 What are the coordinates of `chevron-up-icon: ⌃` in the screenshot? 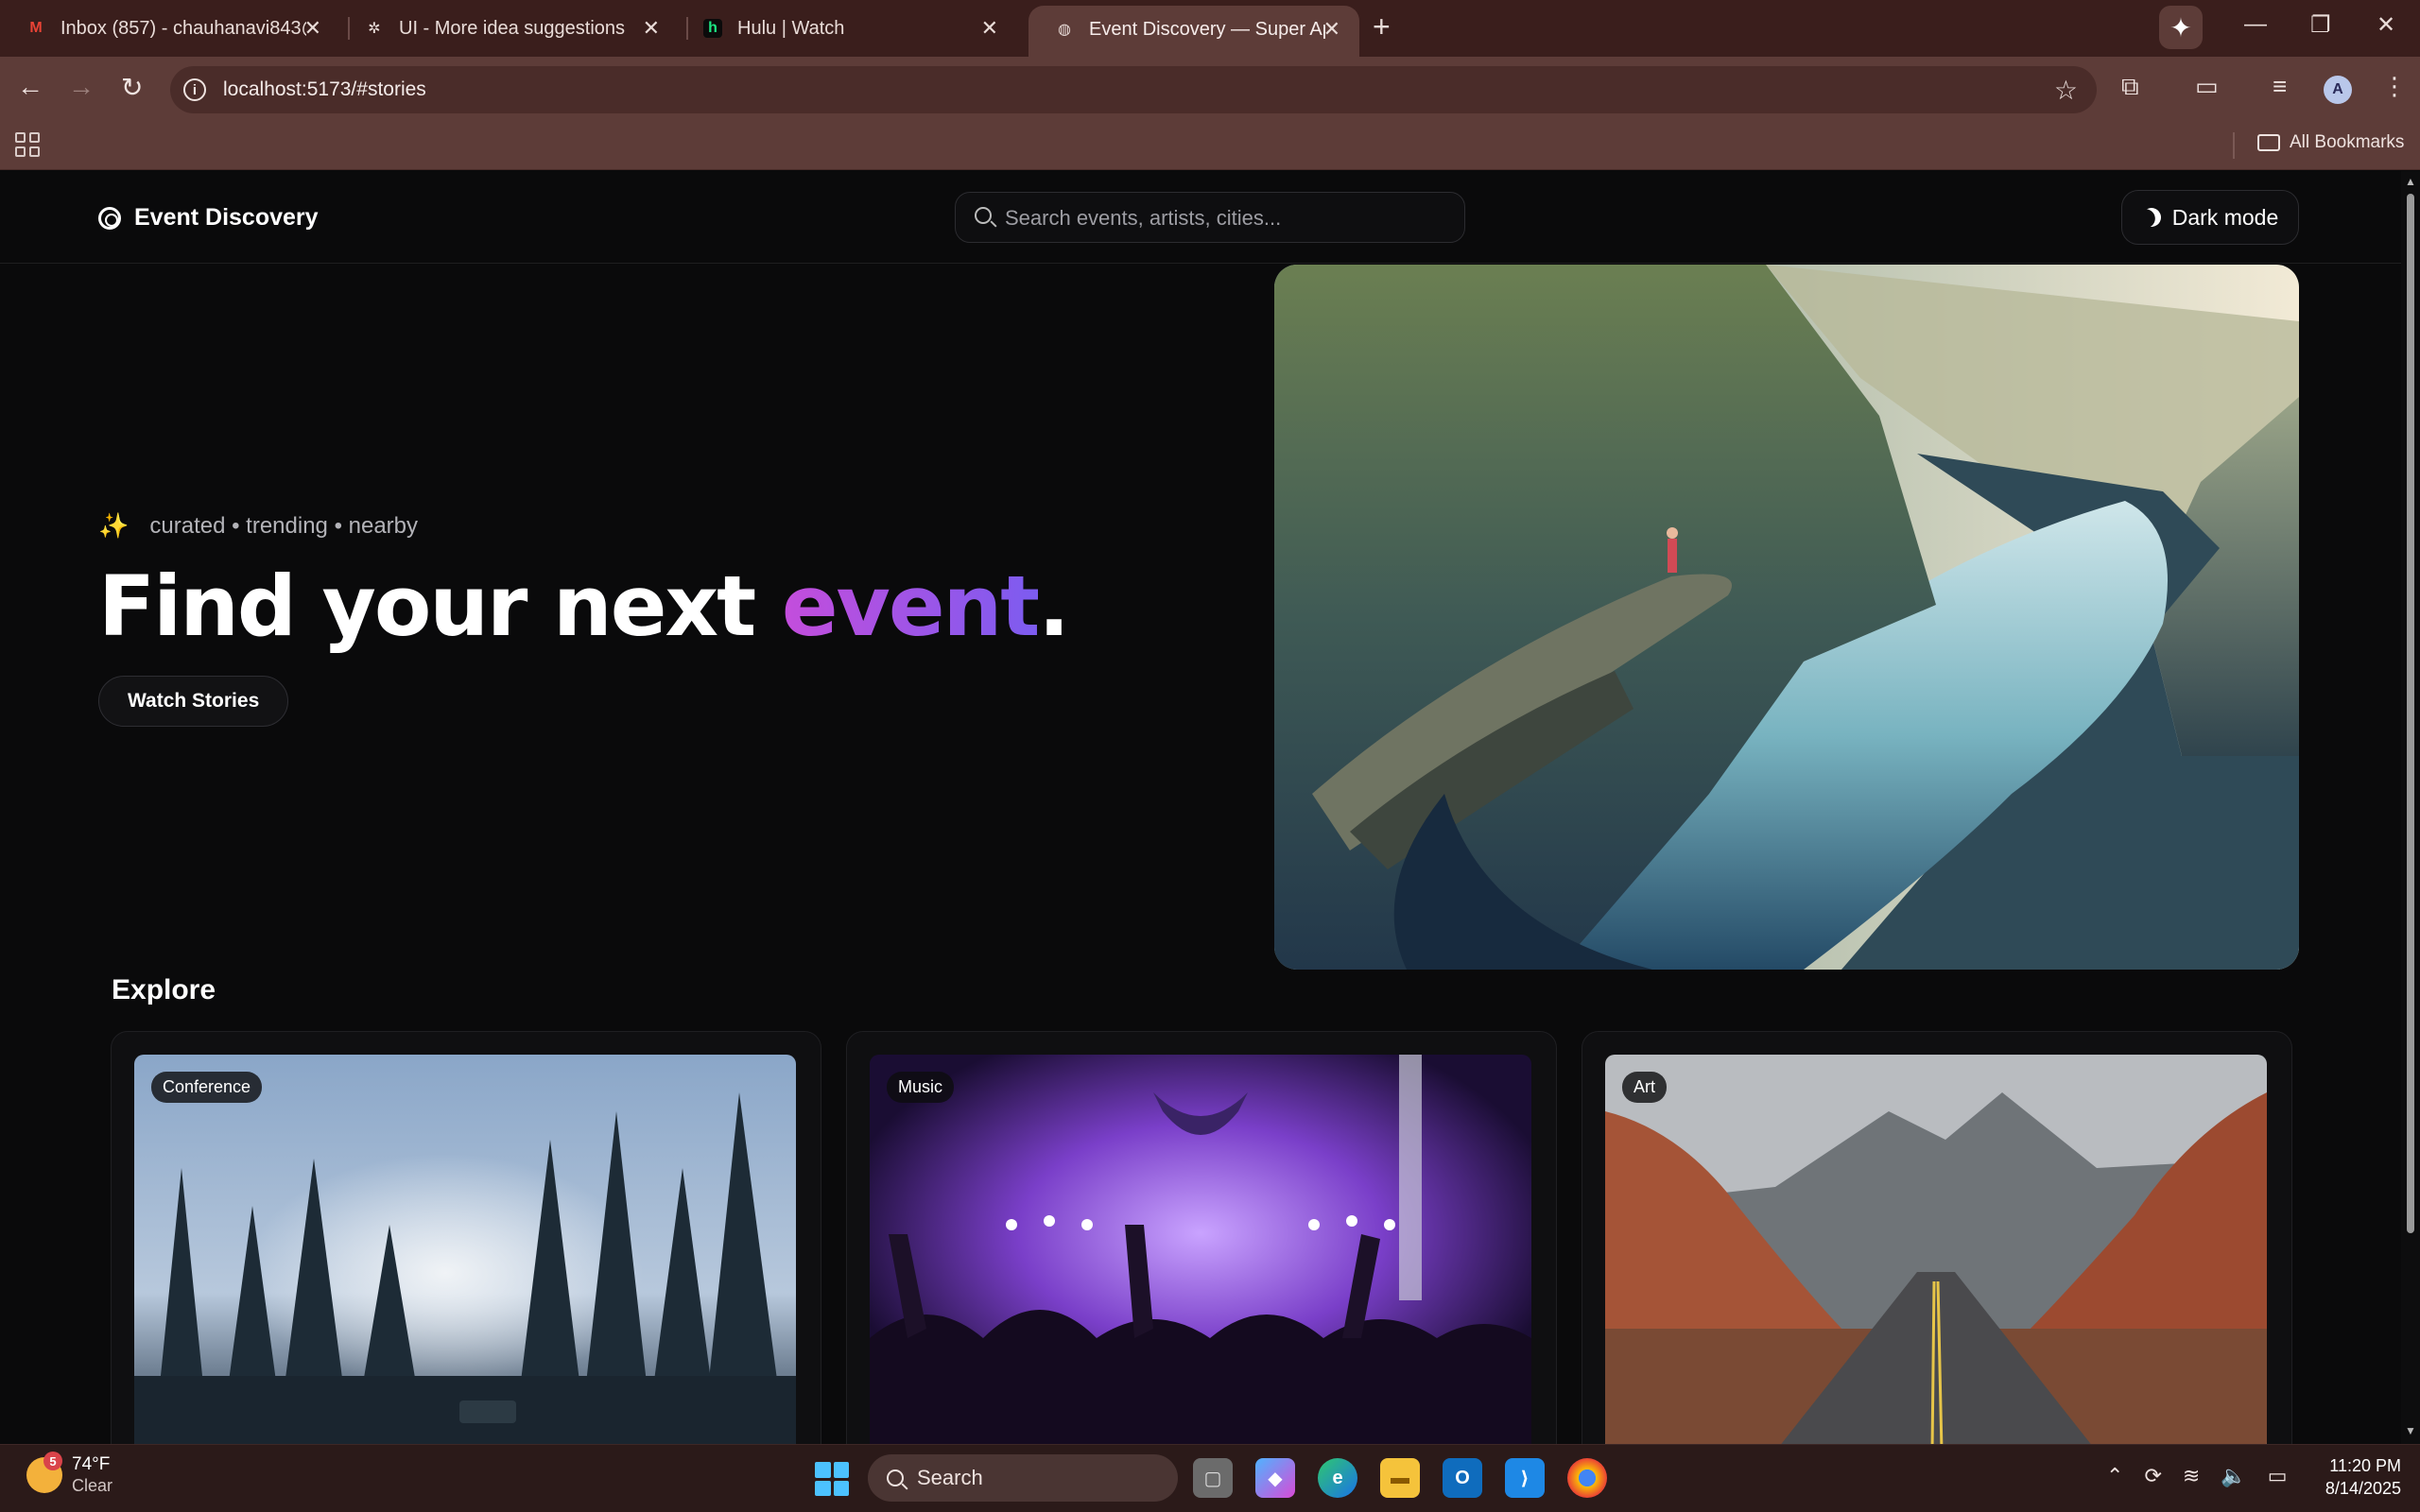 It's located at (2114, 1476).